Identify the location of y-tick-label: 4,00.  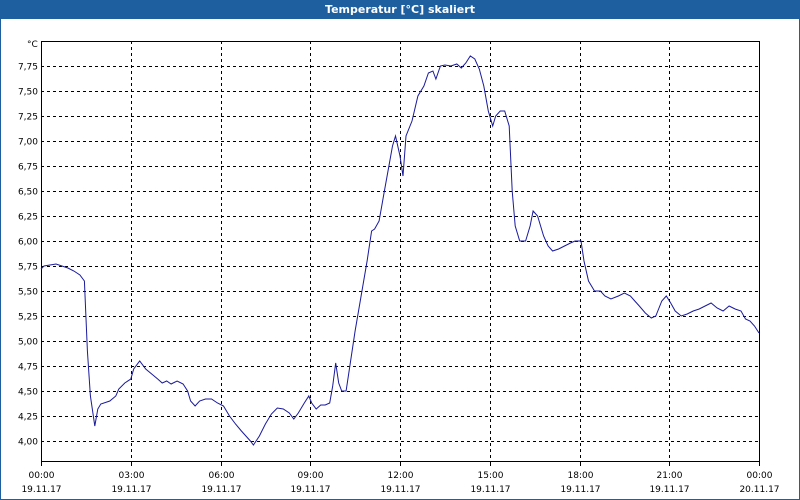
(28, 443).